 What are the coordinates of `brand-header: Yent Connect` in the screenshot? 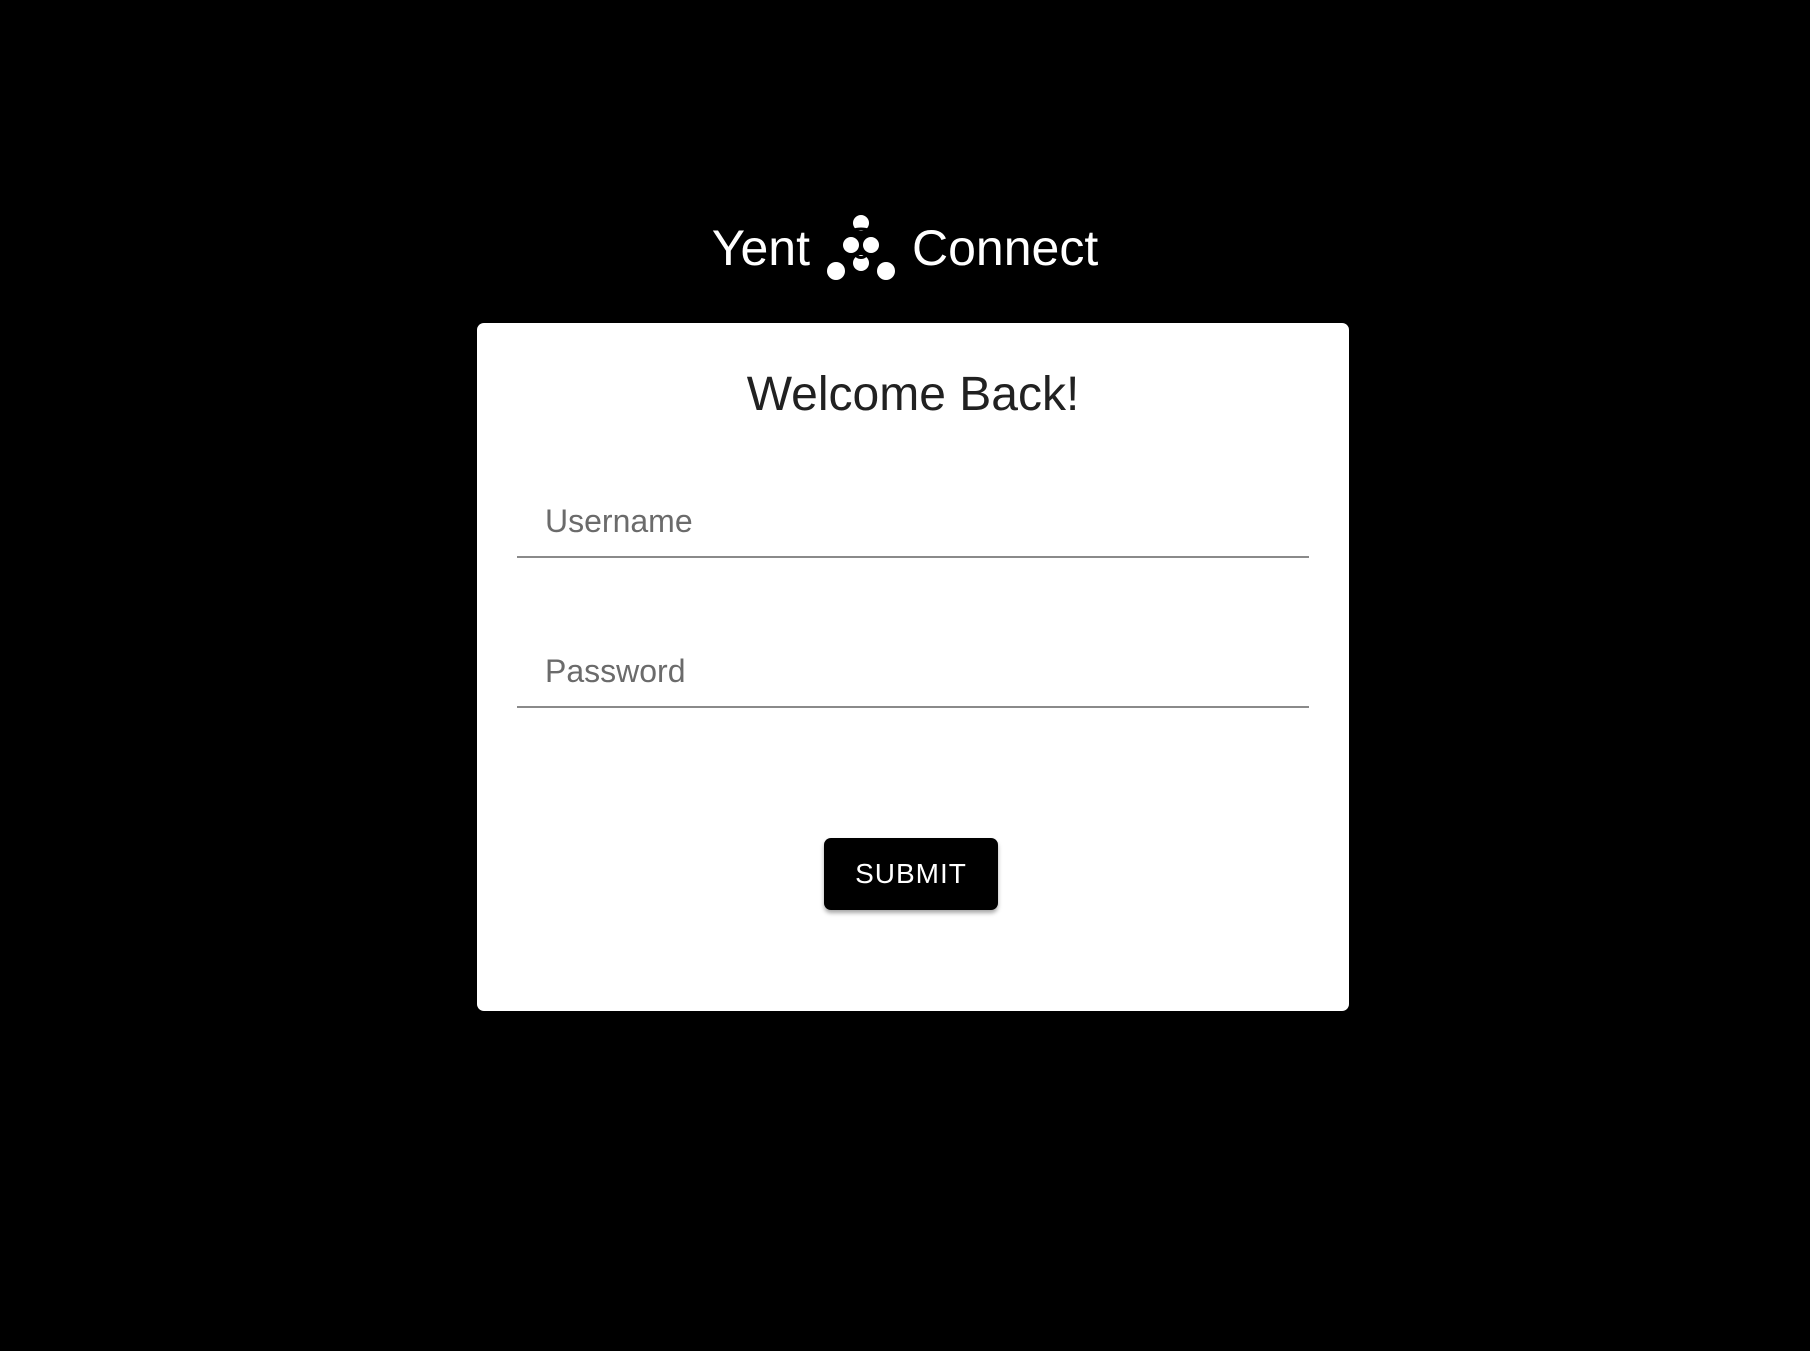 It's located at (905, 248).